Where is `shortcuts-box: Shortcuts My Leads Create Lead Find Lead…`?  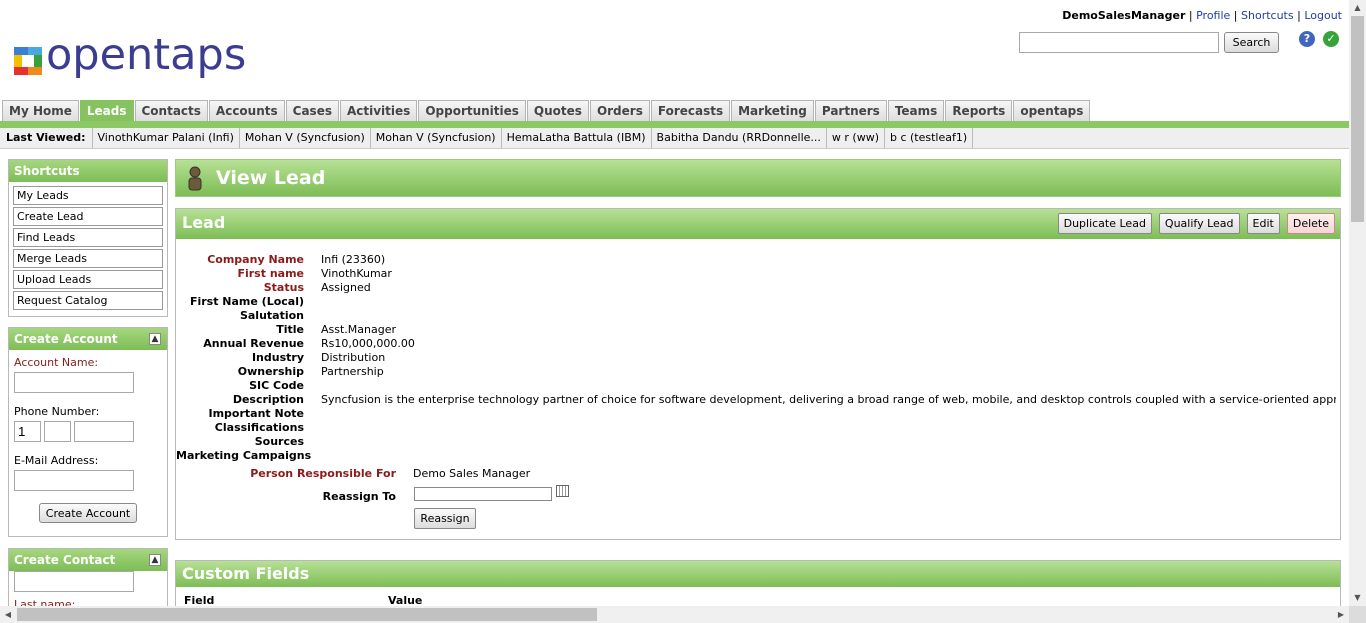 shortcuts-box: Shortcuts My Leads Create Lead Find Lead… is located at coordinates (88, 238).